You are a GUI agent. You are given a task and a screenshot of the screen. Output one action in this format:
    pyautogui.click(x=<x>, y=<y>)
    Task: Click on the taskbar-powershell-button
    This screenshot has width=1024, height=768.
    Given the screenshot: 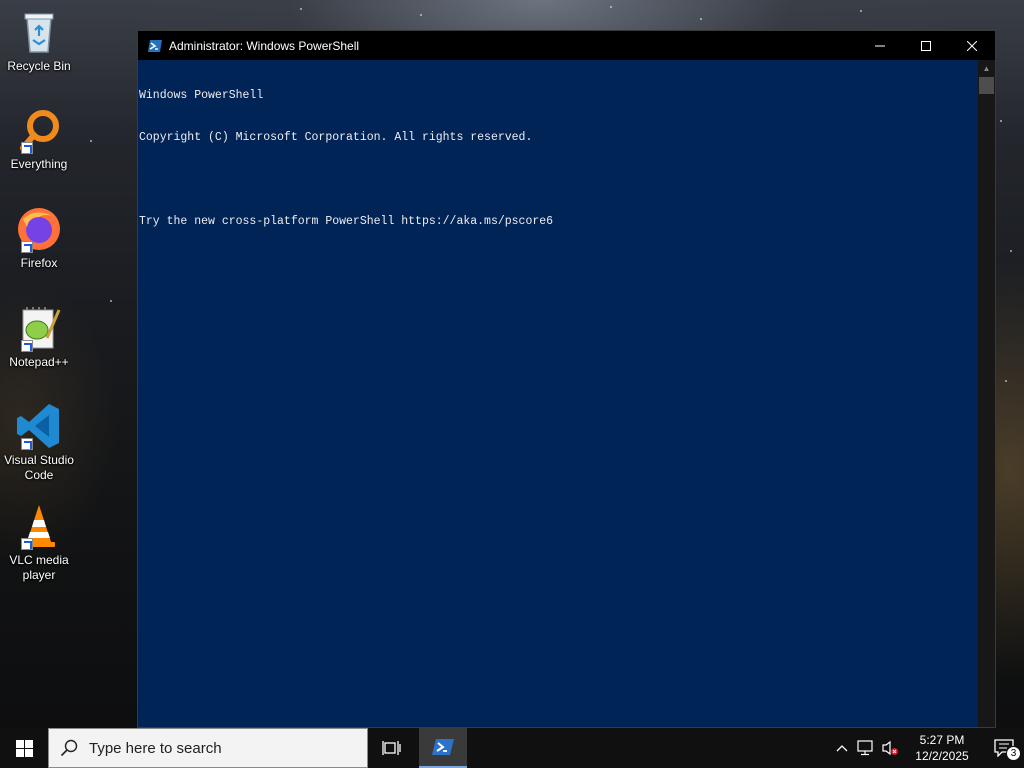 What is the action you would take?
    pyautogui.click(x=443, y=748)
    